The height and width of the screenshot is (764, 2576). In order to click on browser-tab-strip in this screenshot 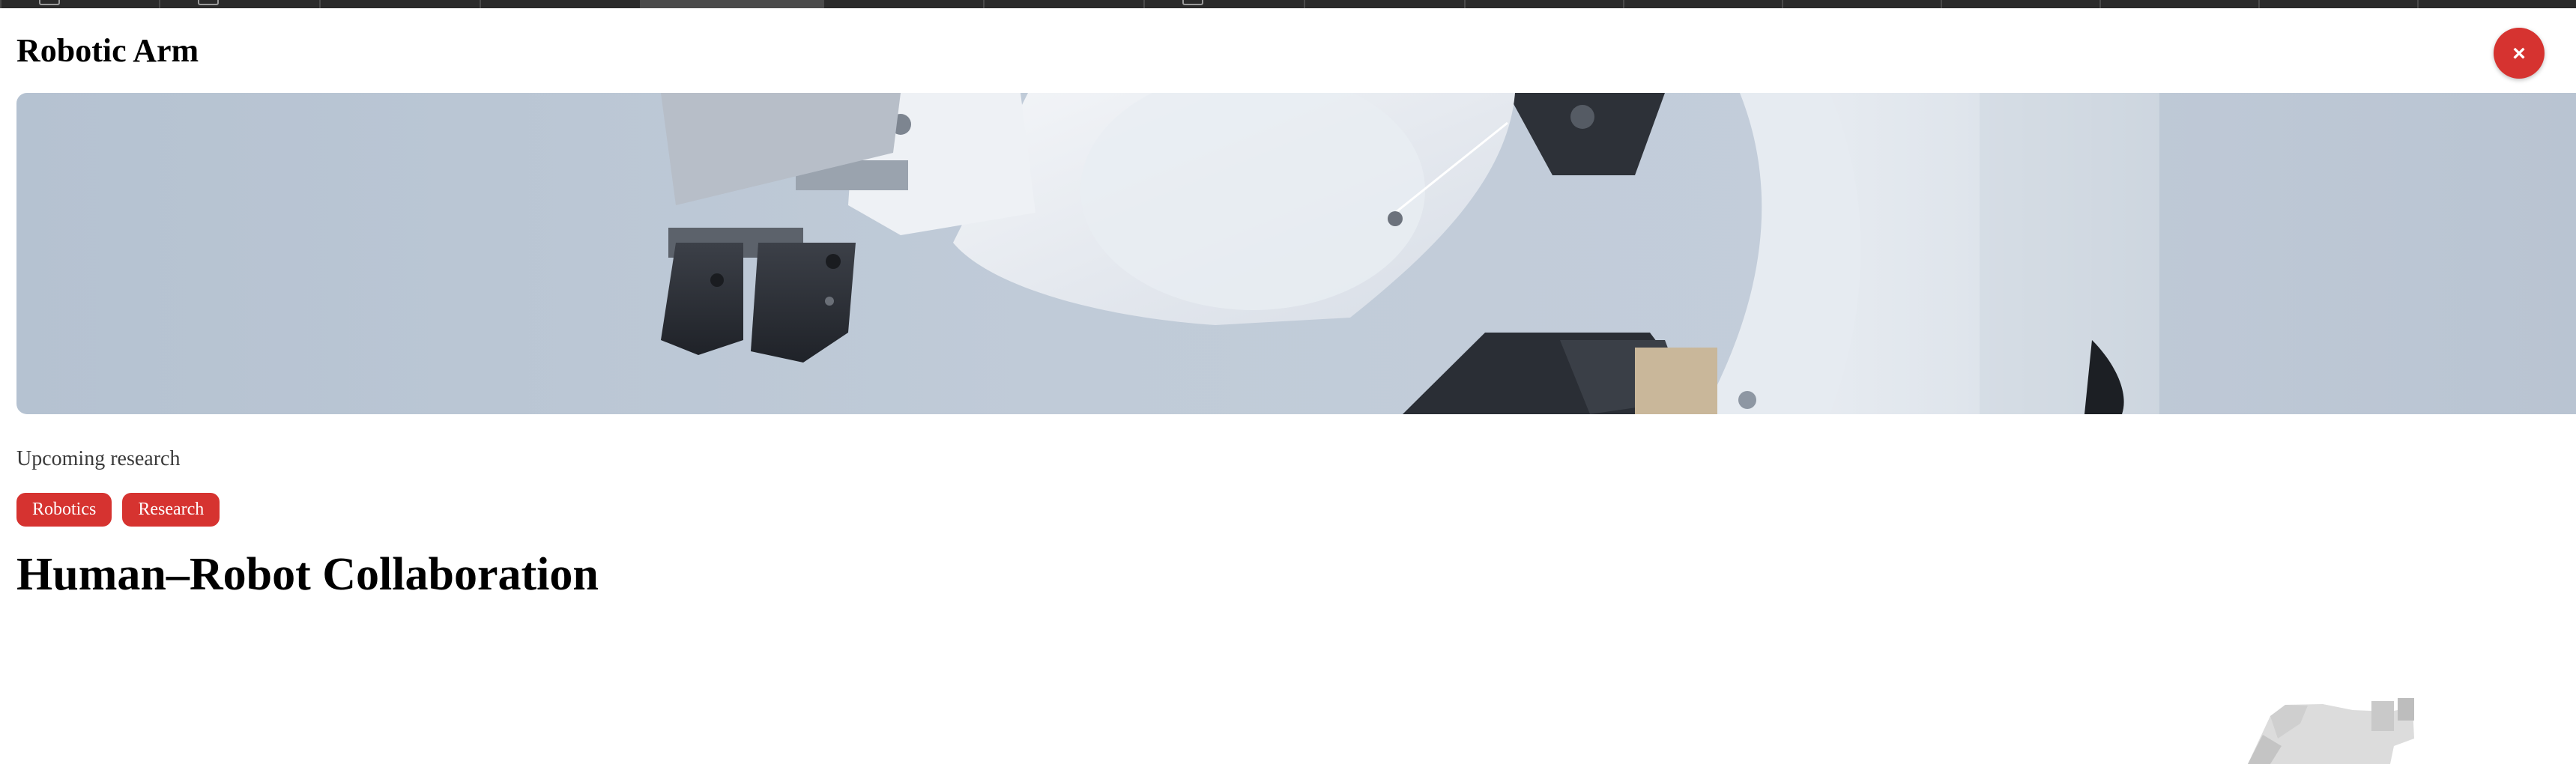, I will do `click(1288, 4)`.